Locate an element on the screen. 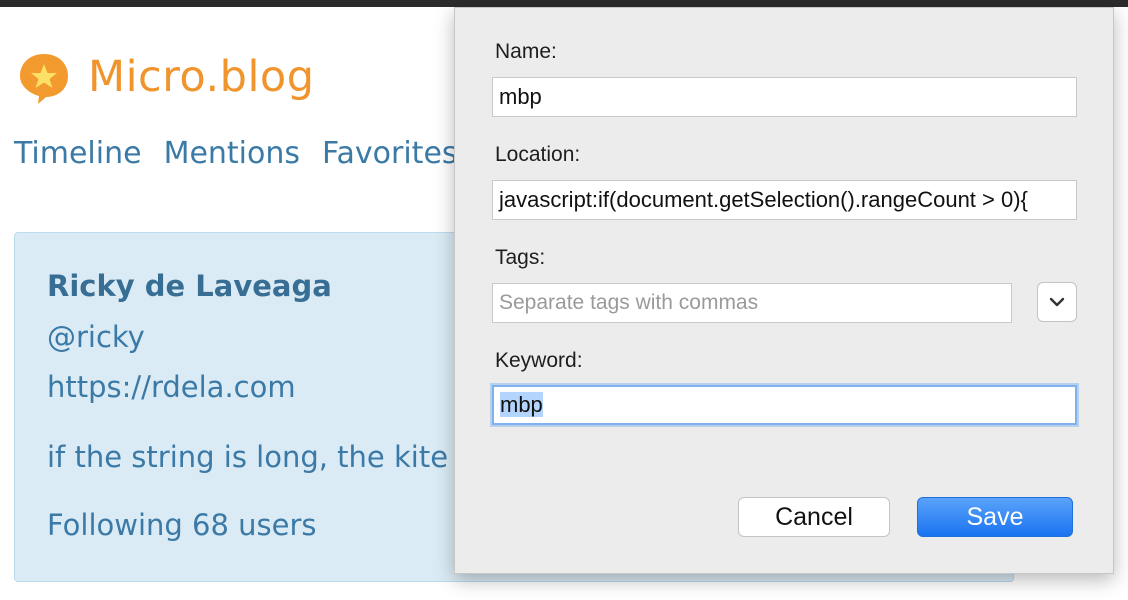 The image size is (1128, 600). cancel-button: Cancel is located at coordinates (814, 517).